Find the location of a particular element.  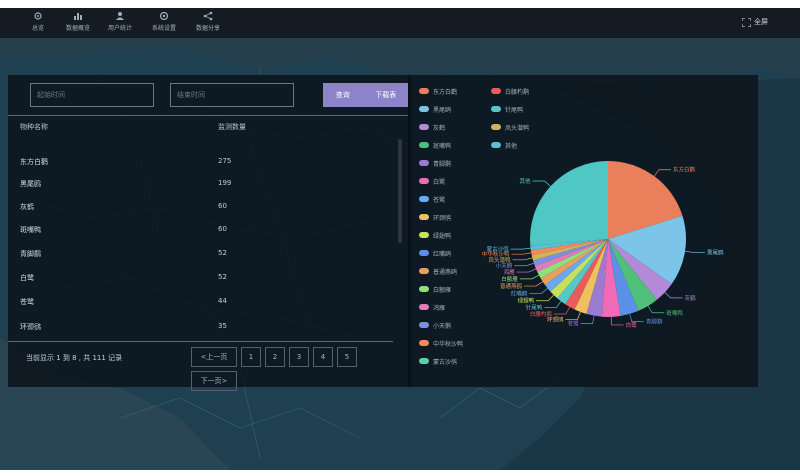

page-button: 1 is located at coordinates (251, 357).